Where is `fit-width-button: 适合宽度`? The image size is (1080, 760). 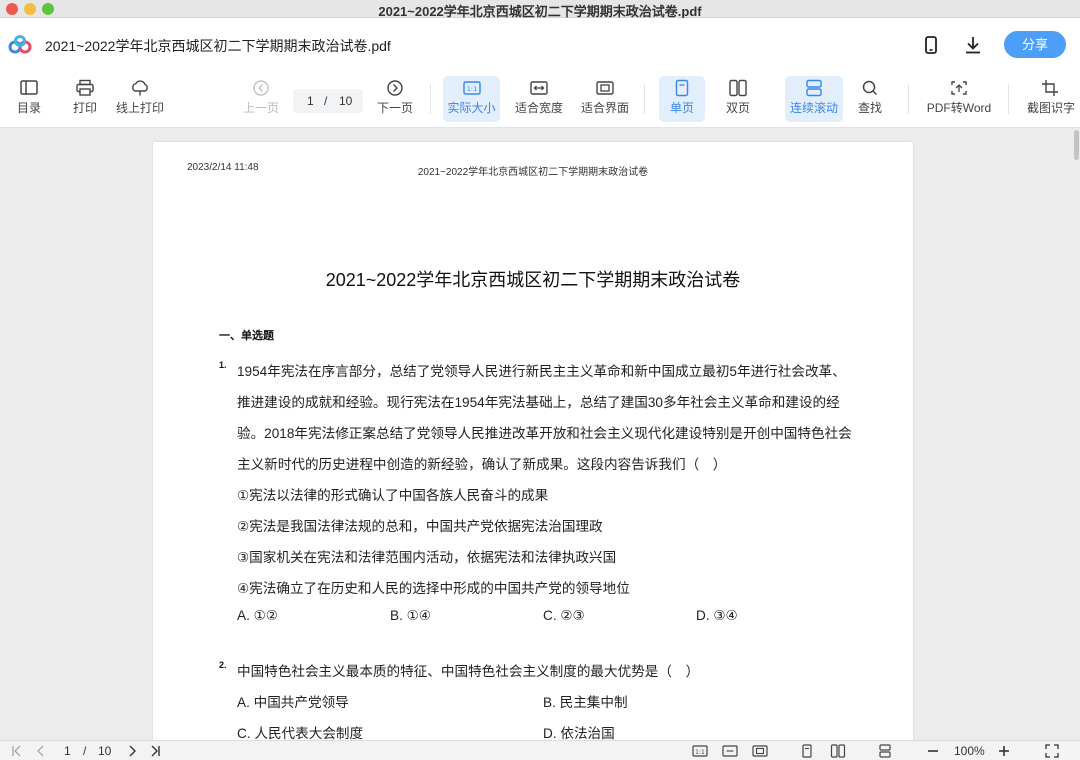
fit-width-button: 适合宽度 is located at coordinates (539, 99).